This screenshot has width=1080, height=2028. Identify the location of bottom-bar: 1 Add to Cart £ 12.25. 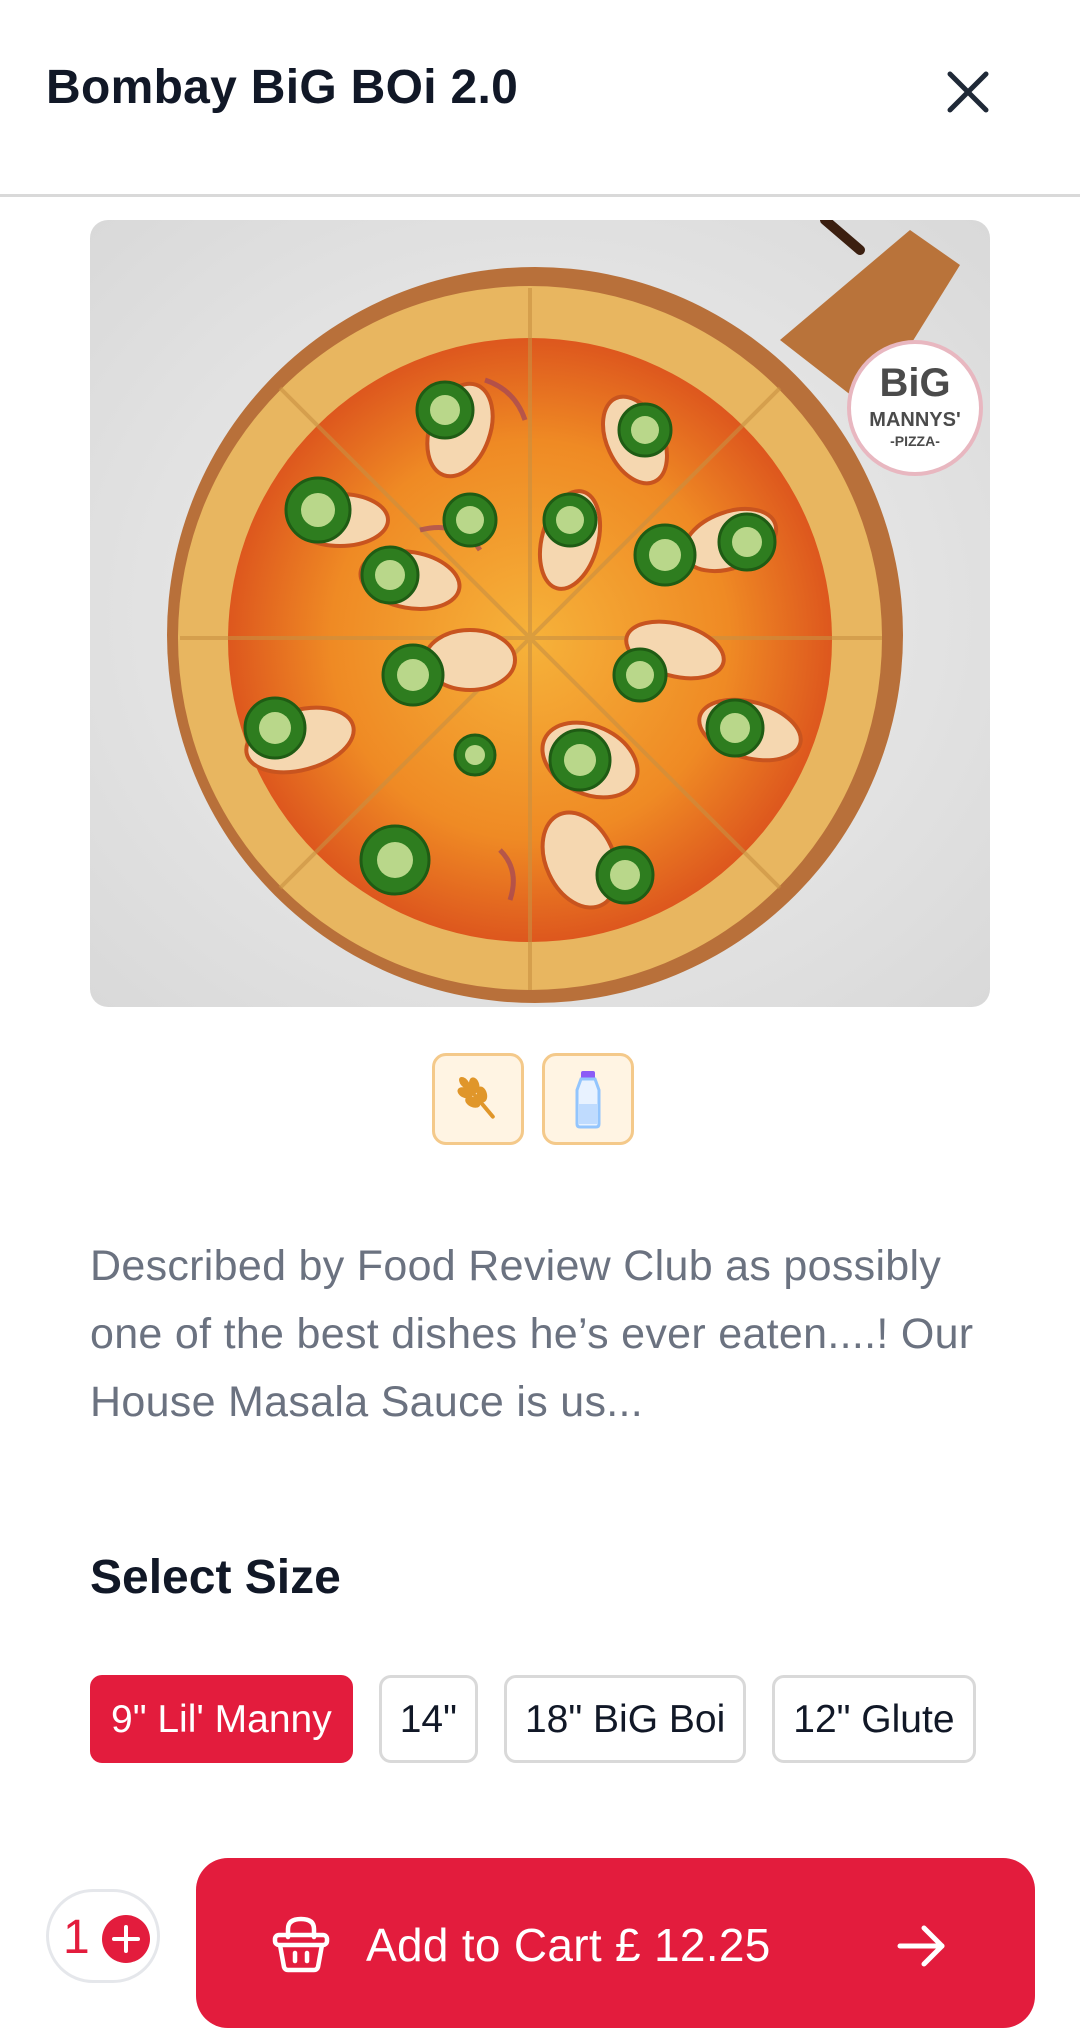
(540, 1939).